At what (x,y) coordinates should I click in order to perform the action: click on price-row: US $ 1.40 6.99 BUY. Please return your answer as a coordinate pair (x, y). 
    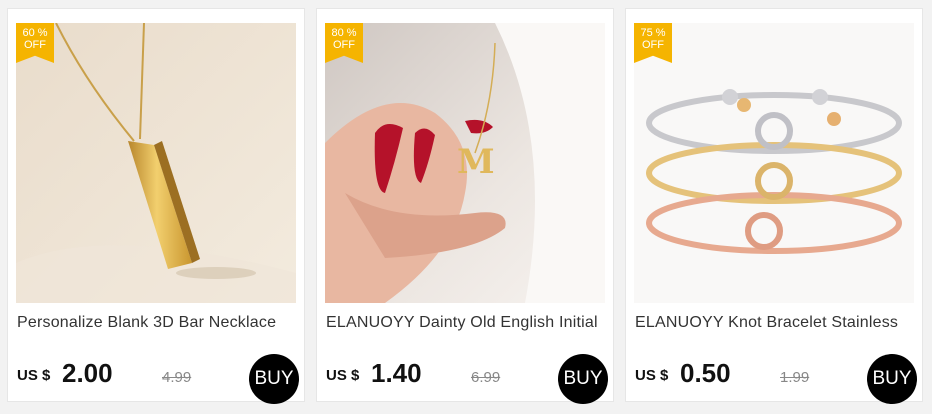
    Looking at the image, I should click on (467, 379).